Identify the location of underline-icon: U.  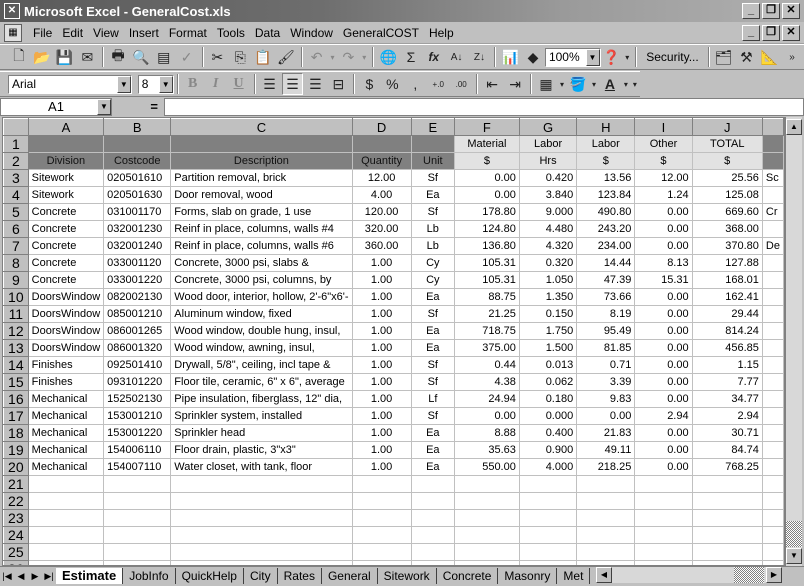
(239, 84).